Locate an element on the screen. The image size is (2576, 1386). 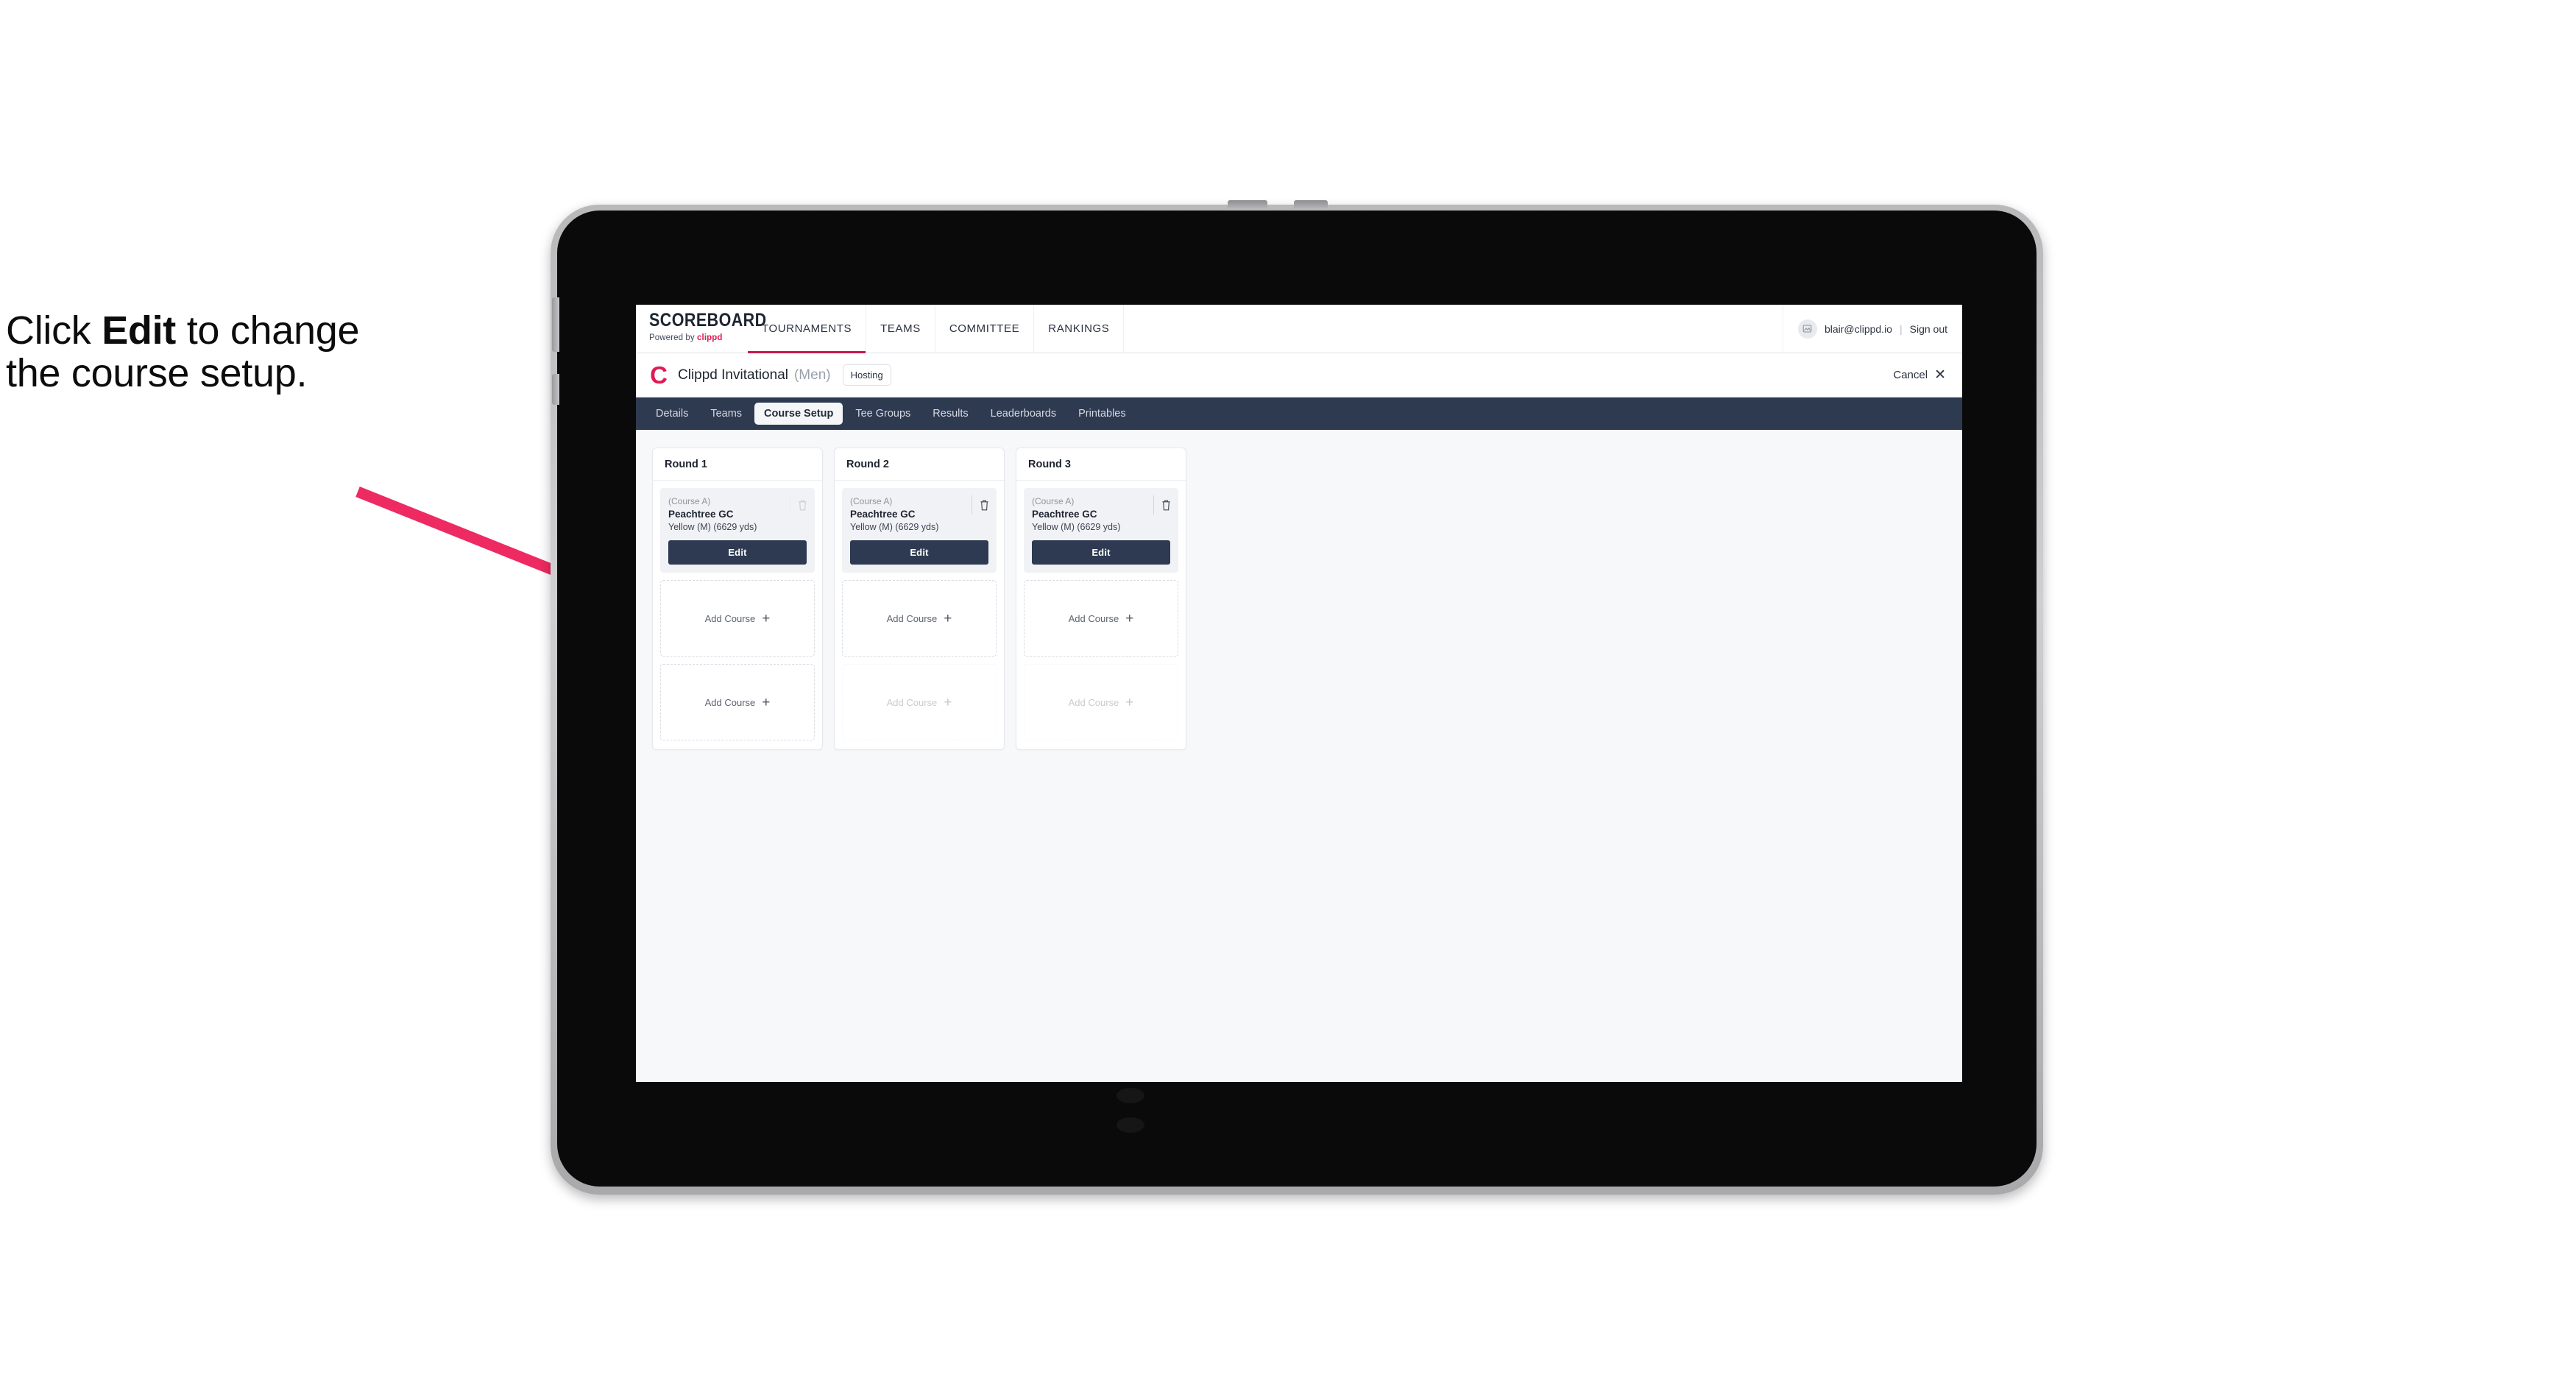
tab-tee-groups: Tee Groups is located at coordinates (883, 414).